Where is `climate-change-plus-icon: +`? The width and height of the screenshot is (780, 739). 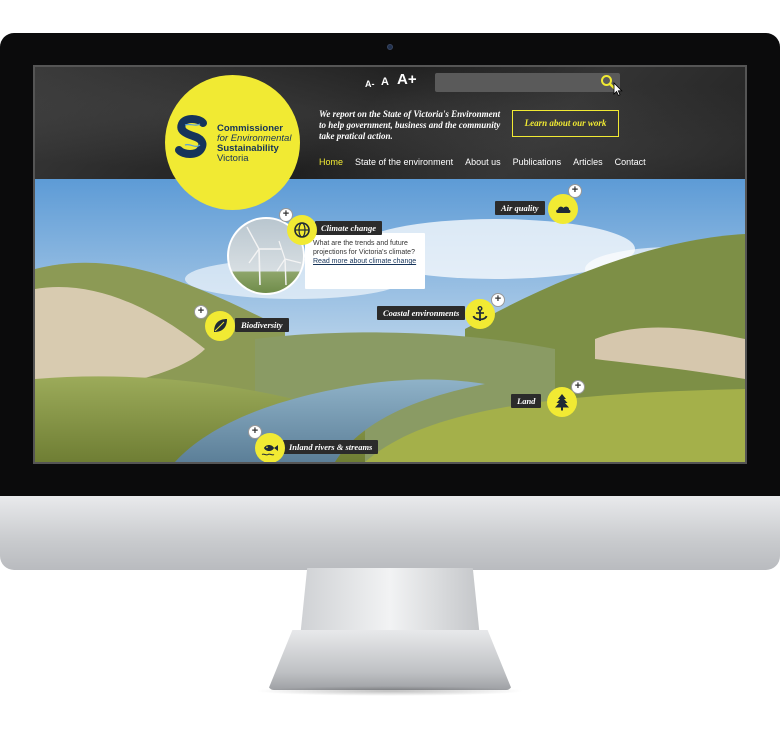
climate-change-plus-icon: + is located at coordinates (286, 215).